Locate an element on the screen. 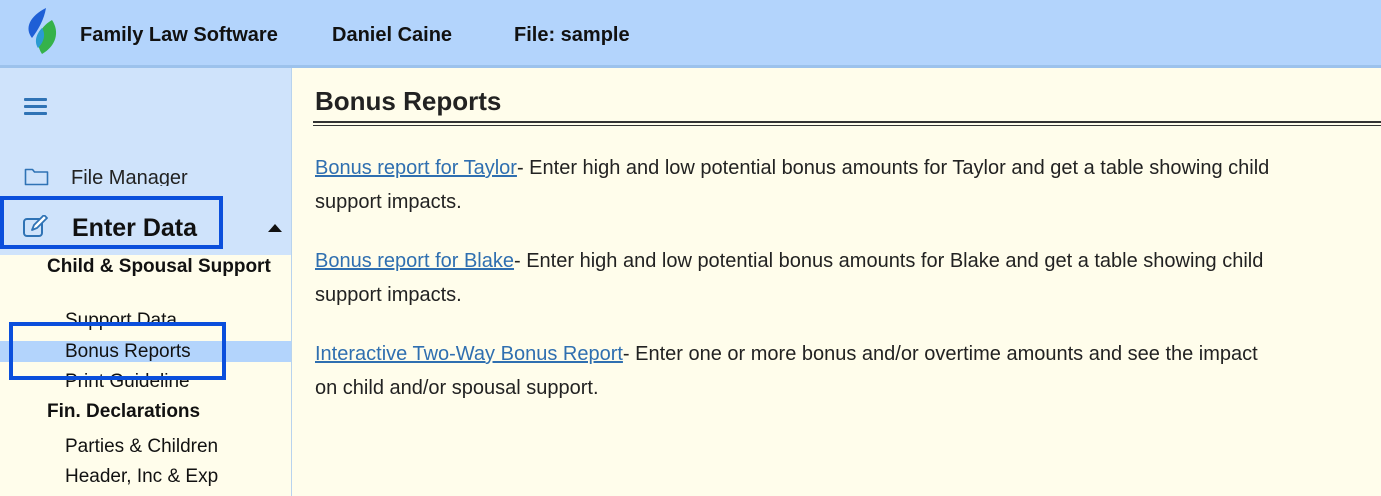  sidebar-item-print-guideline: Print Guideline is located at coordinates (127, 382).